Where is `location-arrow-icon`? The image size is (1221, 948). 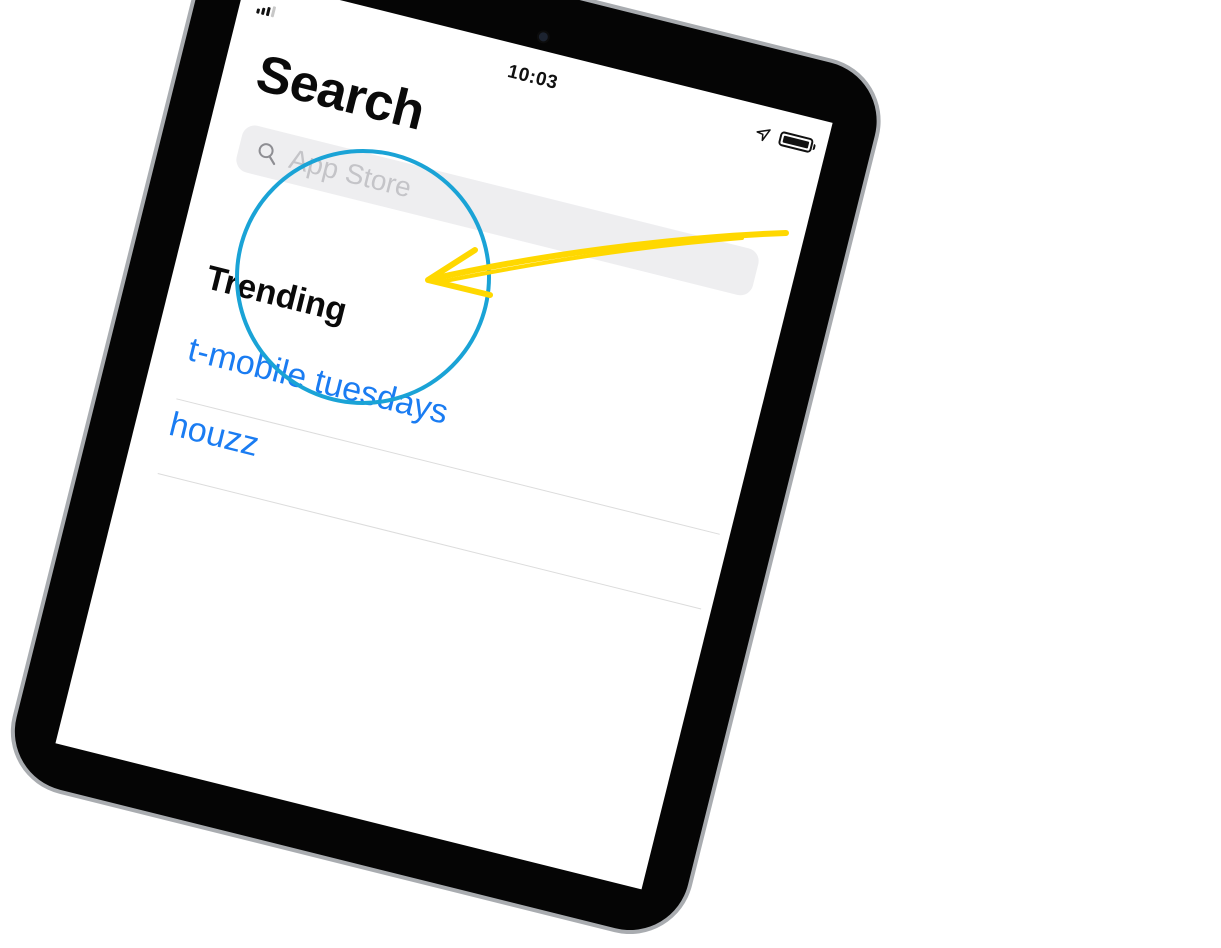 location-arrow-icon is located at coordinates (763, 134).